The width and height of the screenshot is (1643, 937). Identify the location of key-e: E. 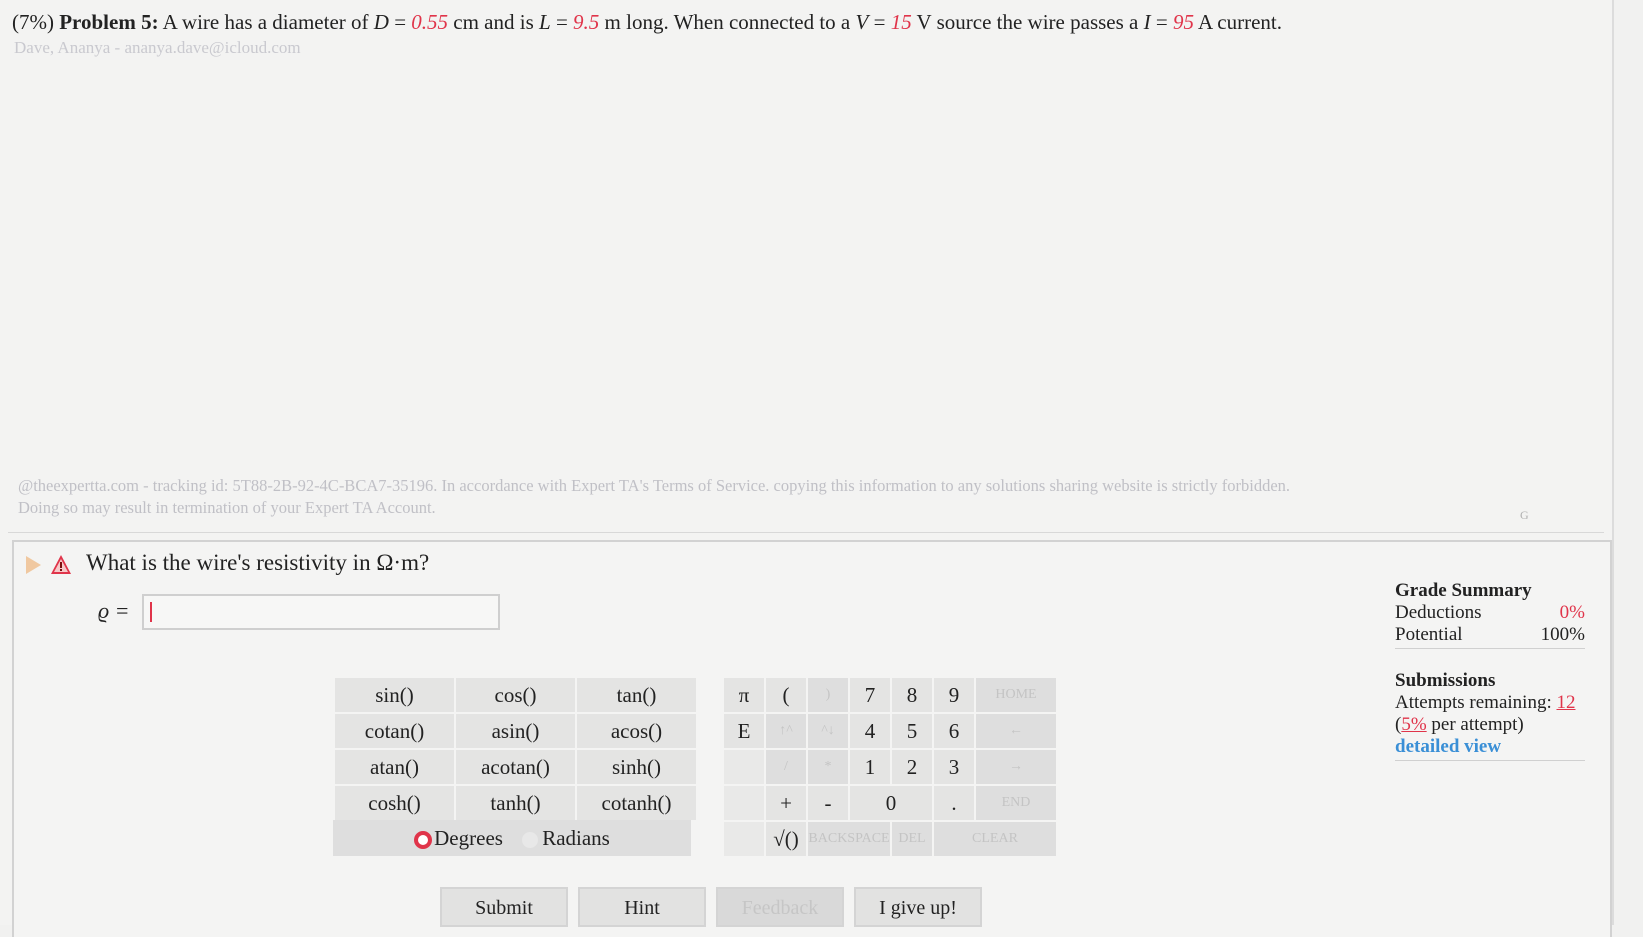
(744, 731).